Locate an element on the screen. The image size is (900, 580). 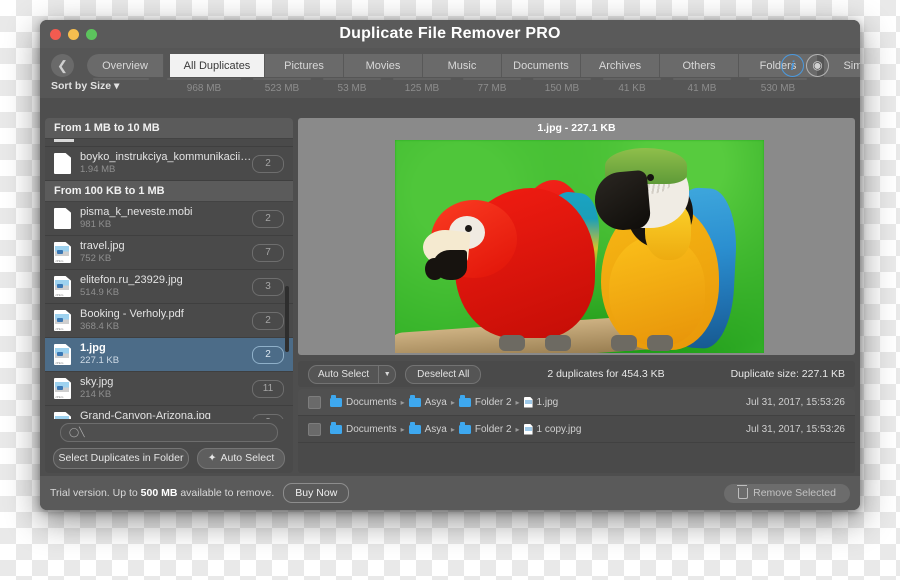
list-item: JPEG travel.jpg 752 KB 7 is located at coordinates (169, 253).